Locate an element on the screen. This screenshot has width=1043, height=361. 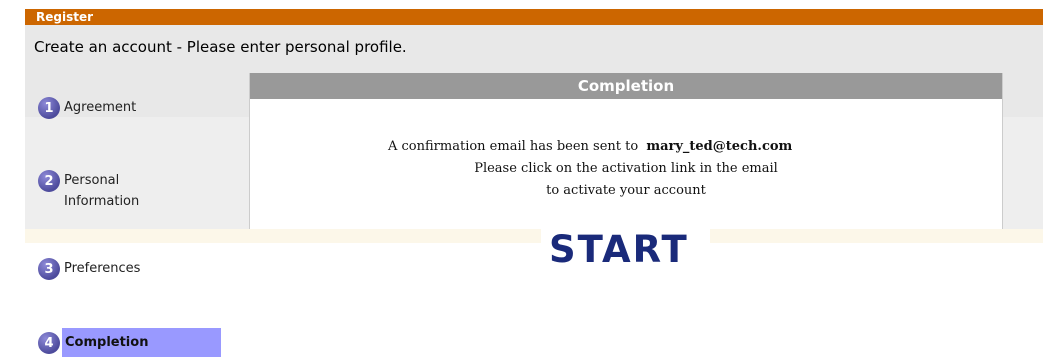
confirmation-prefix: A confirmation email has been sent to is located at coordinates (513, 146).